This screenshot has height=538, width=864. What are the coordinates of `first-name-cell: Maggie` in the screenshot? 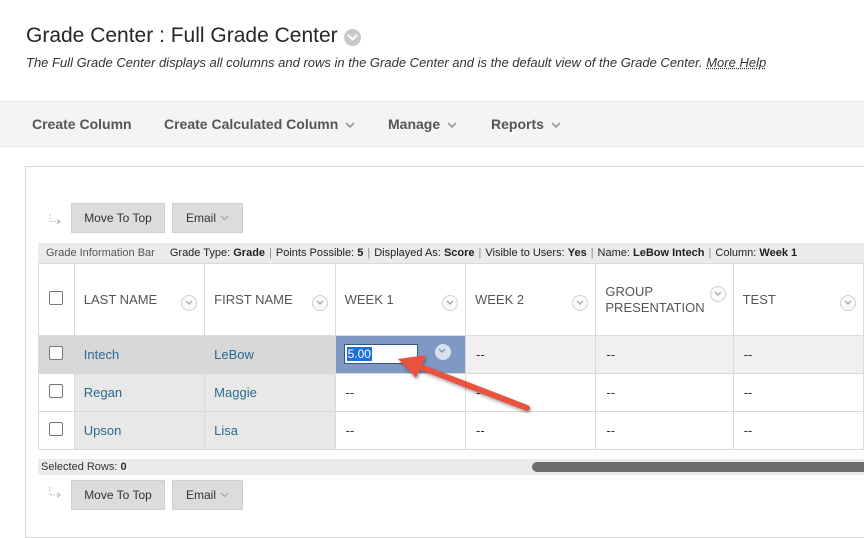 It's located at (270, 392).